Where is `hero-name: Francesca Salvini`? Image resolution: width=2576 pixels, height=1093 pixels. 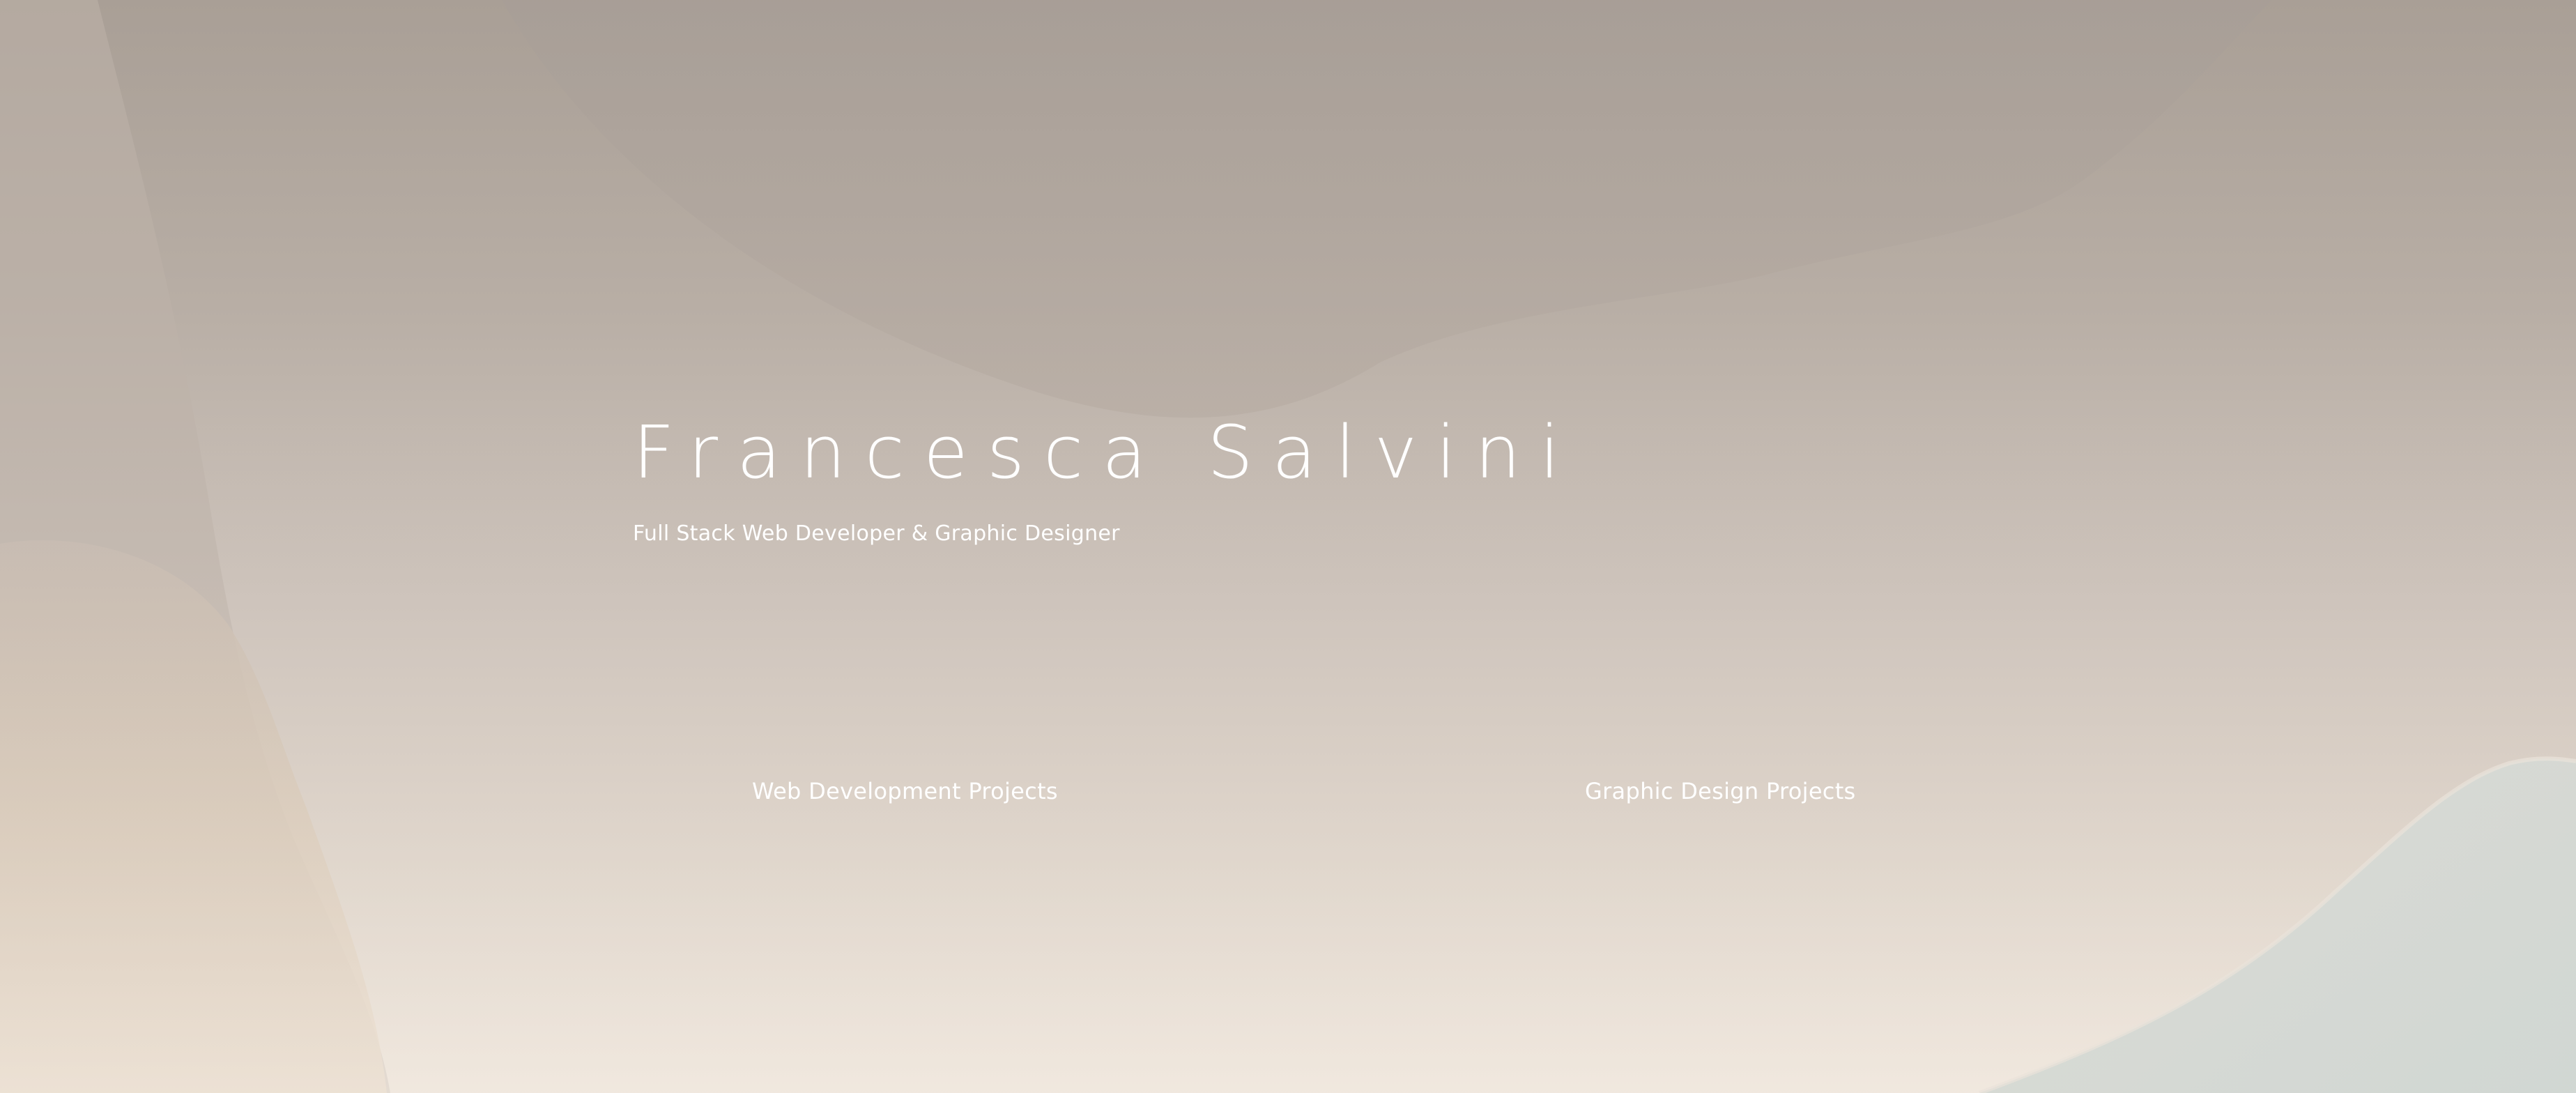 hero-name: Francesca Salvini is located at coordinates (1106, 452).